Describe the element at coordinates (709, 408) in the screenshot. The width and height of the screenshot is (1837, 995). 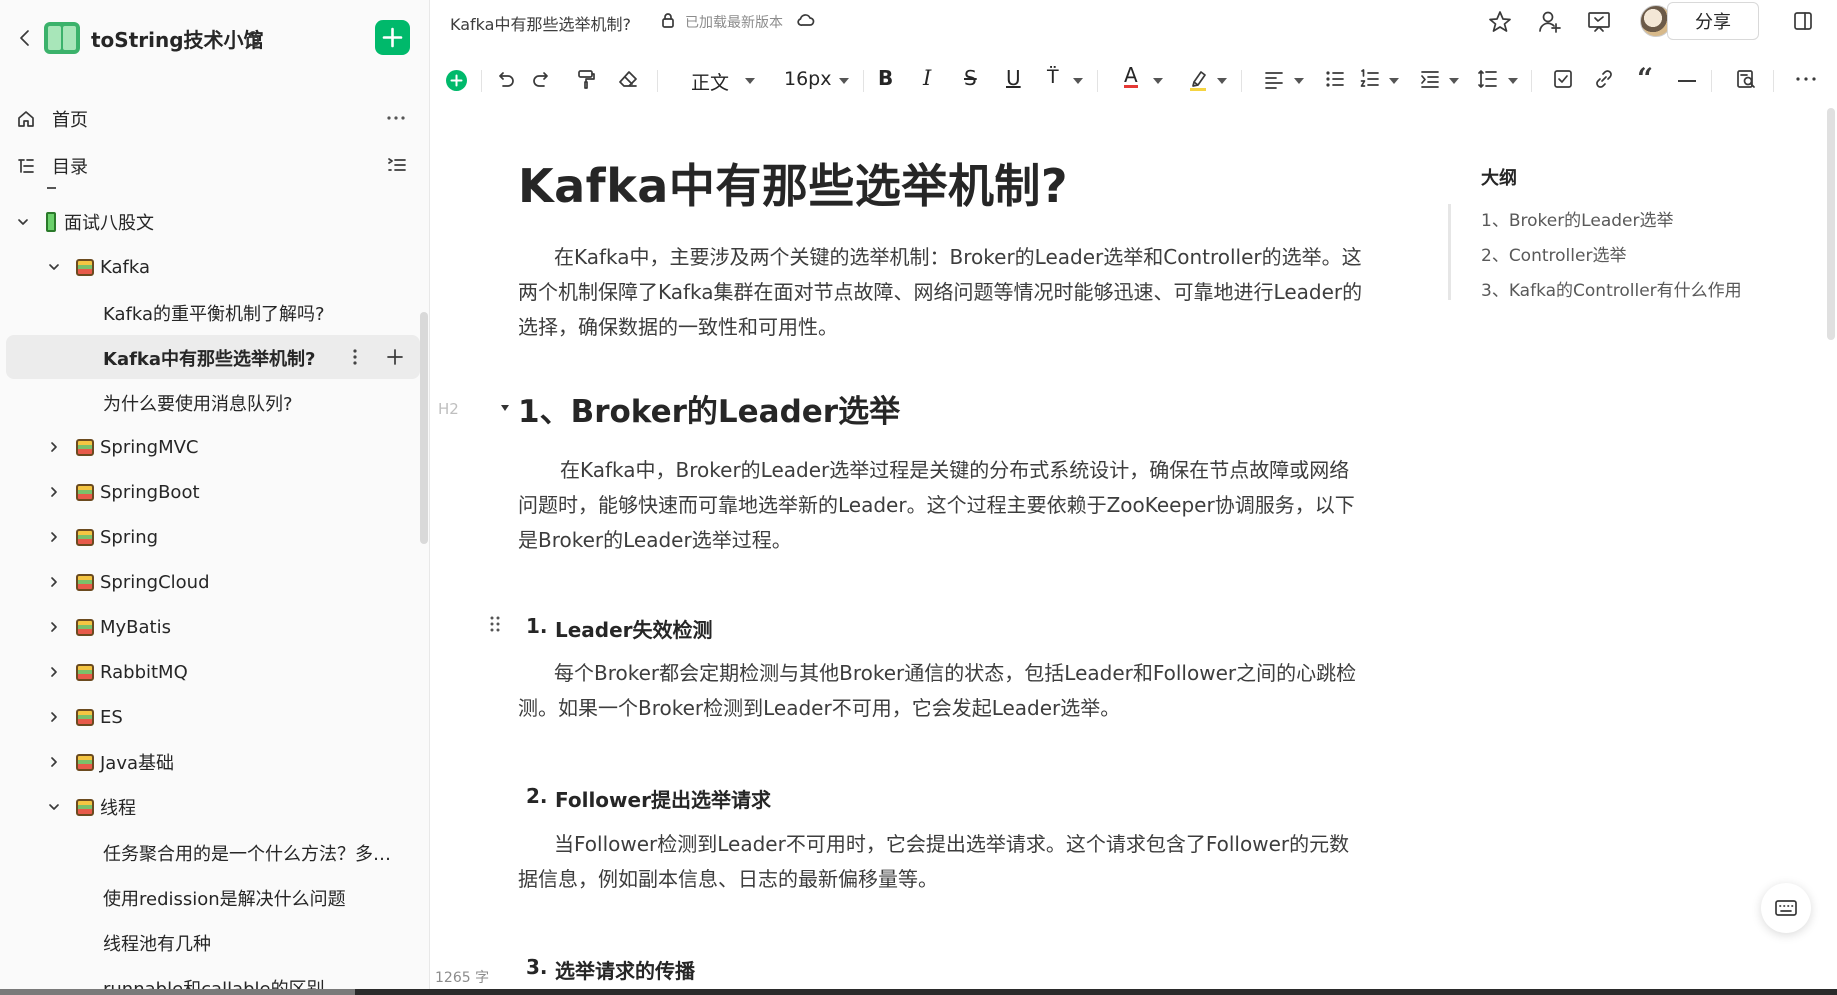
I see `section-1-heading: 1、Broker的Leader选举` at that location.